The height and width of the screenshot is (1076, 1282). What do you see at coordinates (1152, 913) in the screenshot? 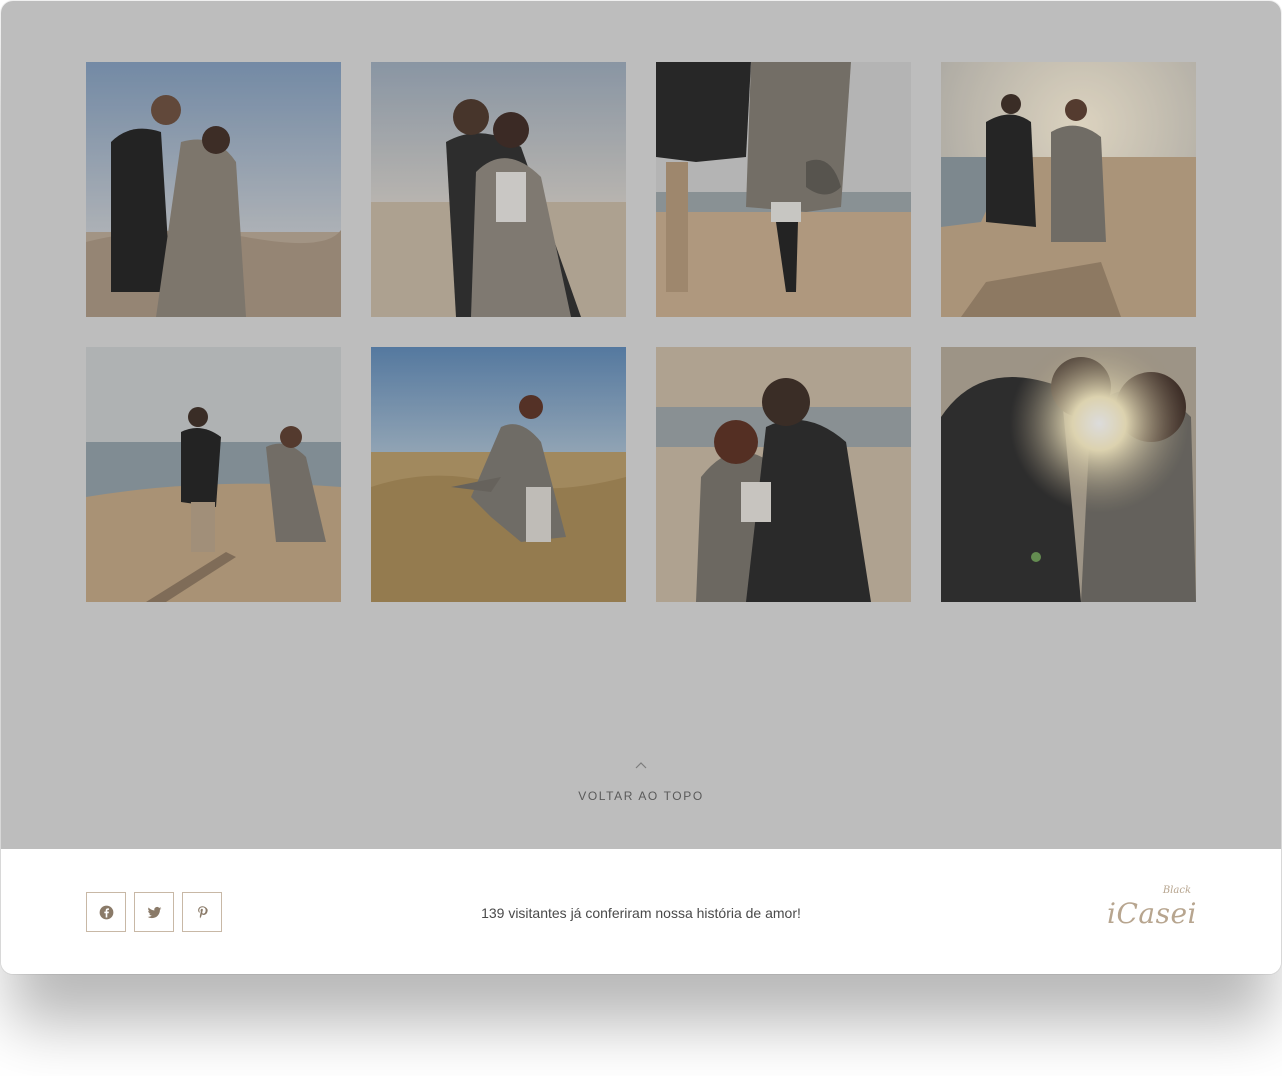
I see `brand-name: iCasei` at bounding box center [1152, 913].